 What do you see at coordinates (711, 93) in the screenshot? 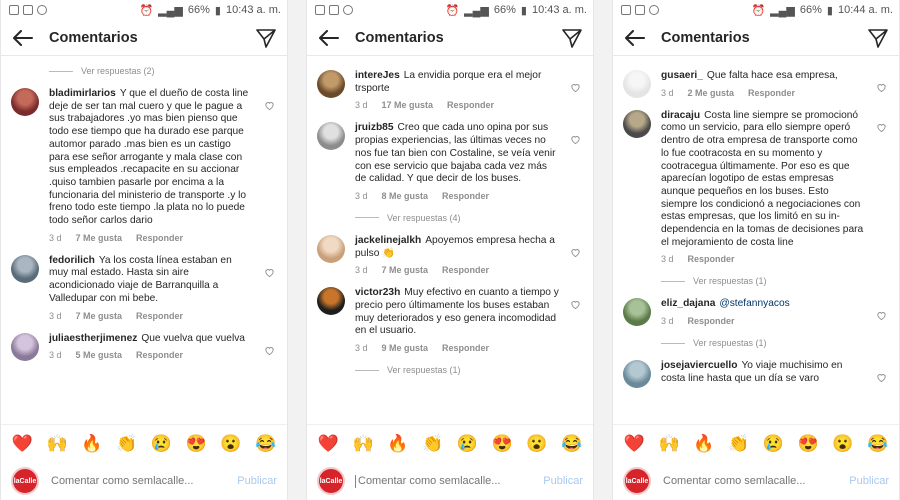
I see `likes-count: 2 Me gusta` at bounding box center [711, 93].